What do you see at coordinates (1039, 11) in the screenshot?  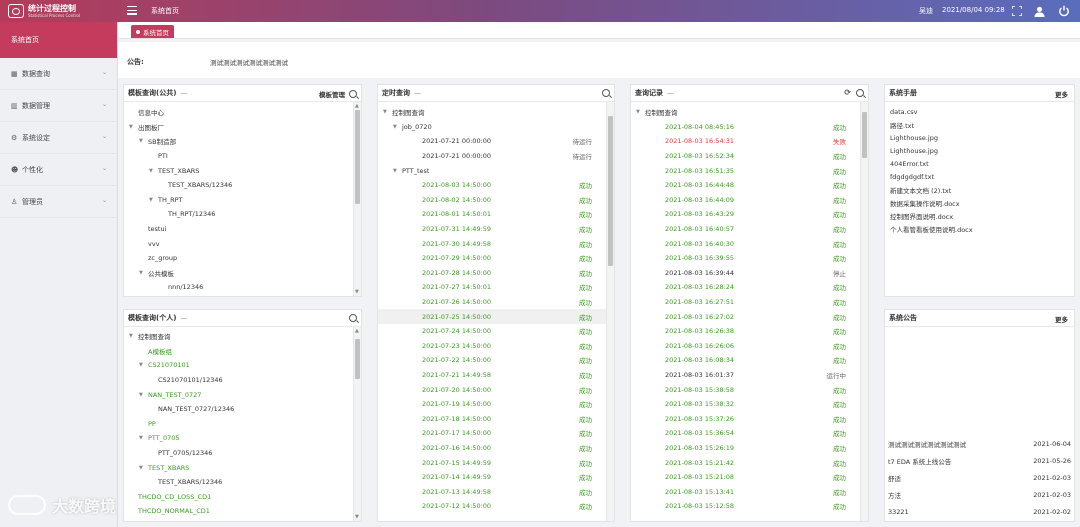 I see `user-icon` at bounding box center [1039, 11].